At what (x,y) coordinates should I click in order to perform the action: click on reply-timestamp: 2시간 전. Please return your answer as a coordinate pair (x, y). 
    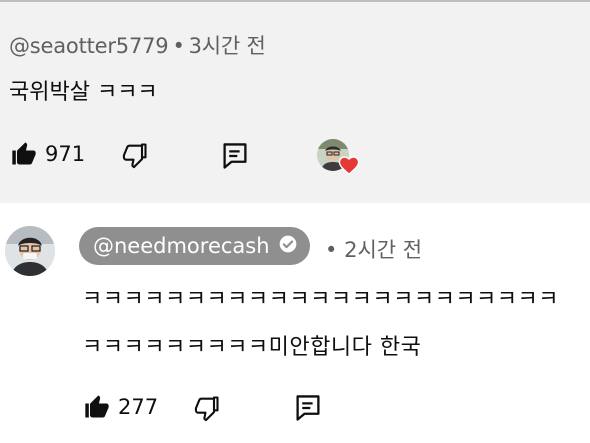
    Looking at the image, I should click on (383, 250).